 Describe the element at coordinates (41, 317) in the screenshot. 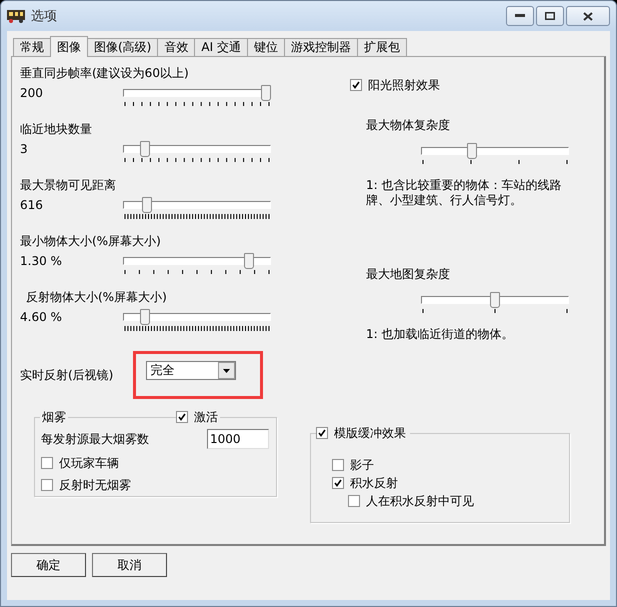

I see `slider-value: 4.60 %` at that location.